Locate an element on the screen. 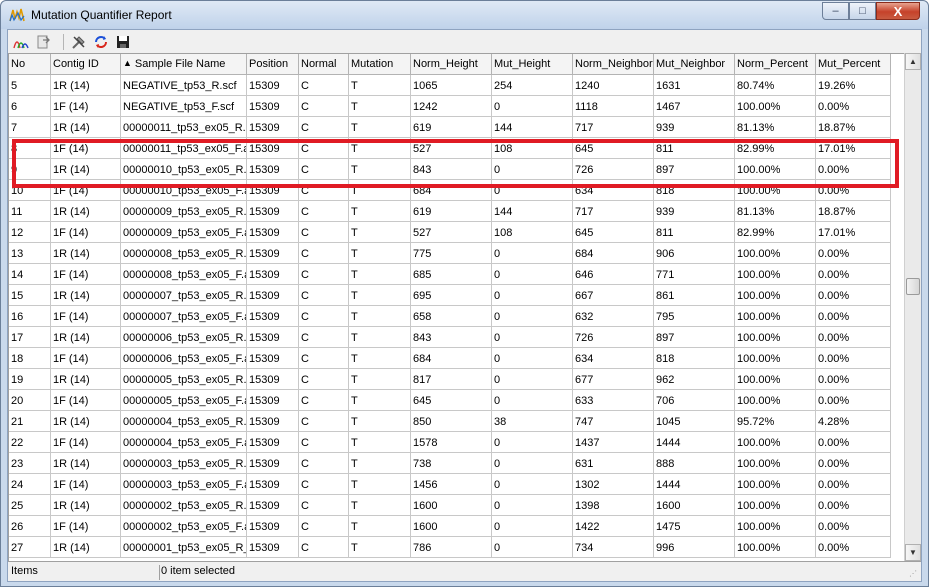 The width and height of the screenshot is (929, 587). table-cell: 80.74% is located at coordinates (775, 85).